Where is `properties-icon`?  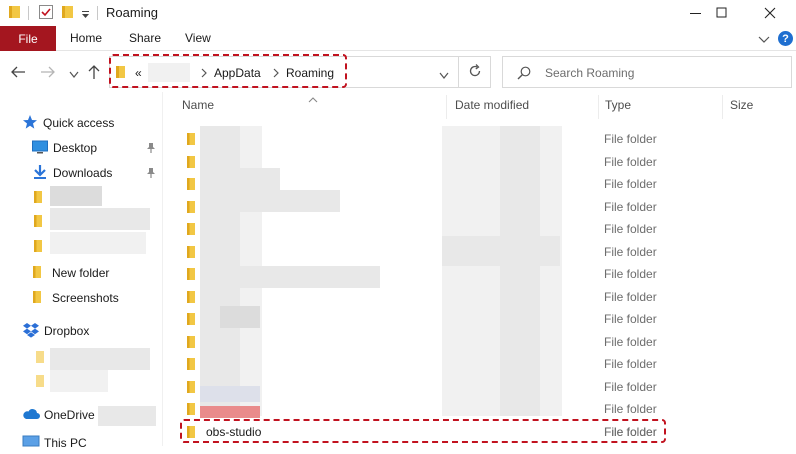 properties-icon is located at coordinates (46, 13).